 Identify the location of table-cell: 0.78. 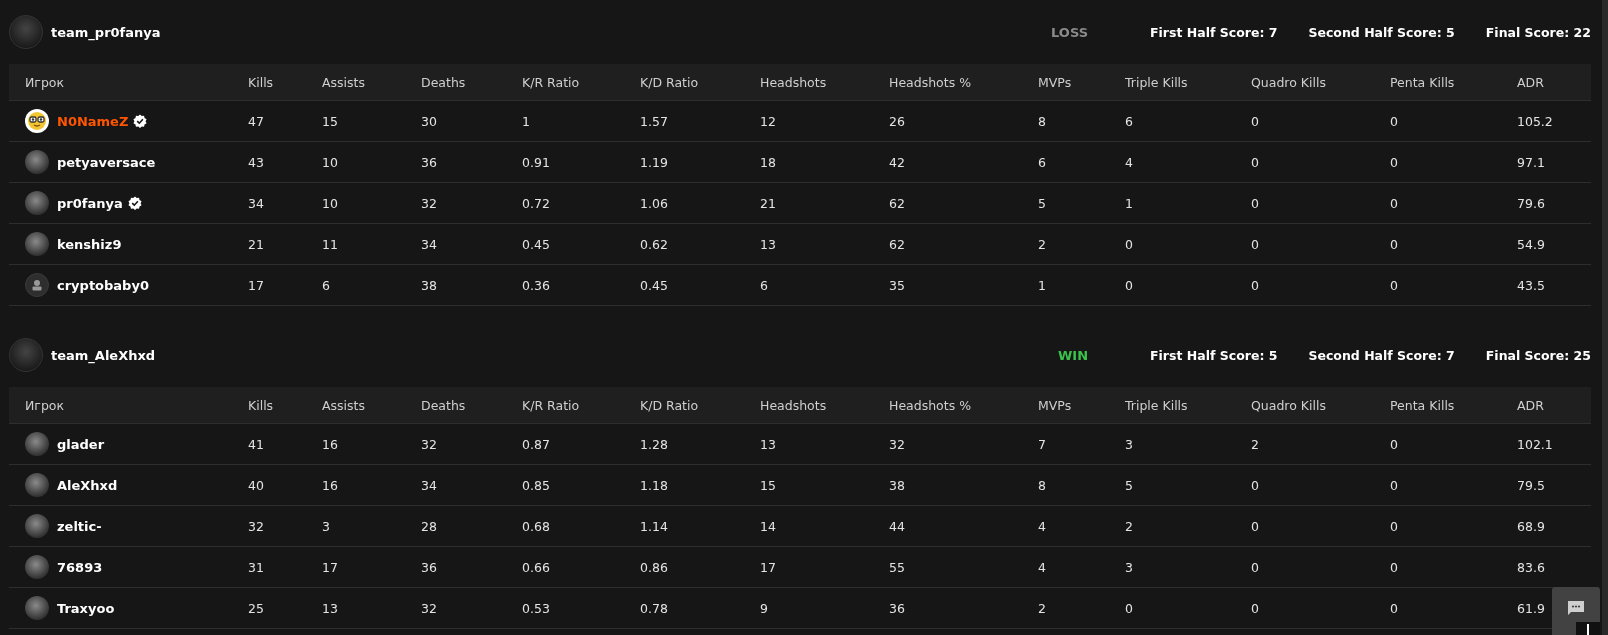
(654, 608).